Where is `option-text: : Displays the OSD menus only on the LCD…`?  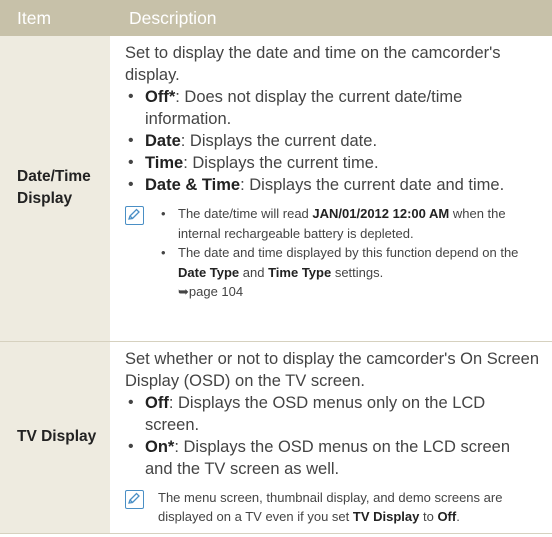
option-text: : Displays the OSD menus only on the LCD… is located at coordinates (315, 413).